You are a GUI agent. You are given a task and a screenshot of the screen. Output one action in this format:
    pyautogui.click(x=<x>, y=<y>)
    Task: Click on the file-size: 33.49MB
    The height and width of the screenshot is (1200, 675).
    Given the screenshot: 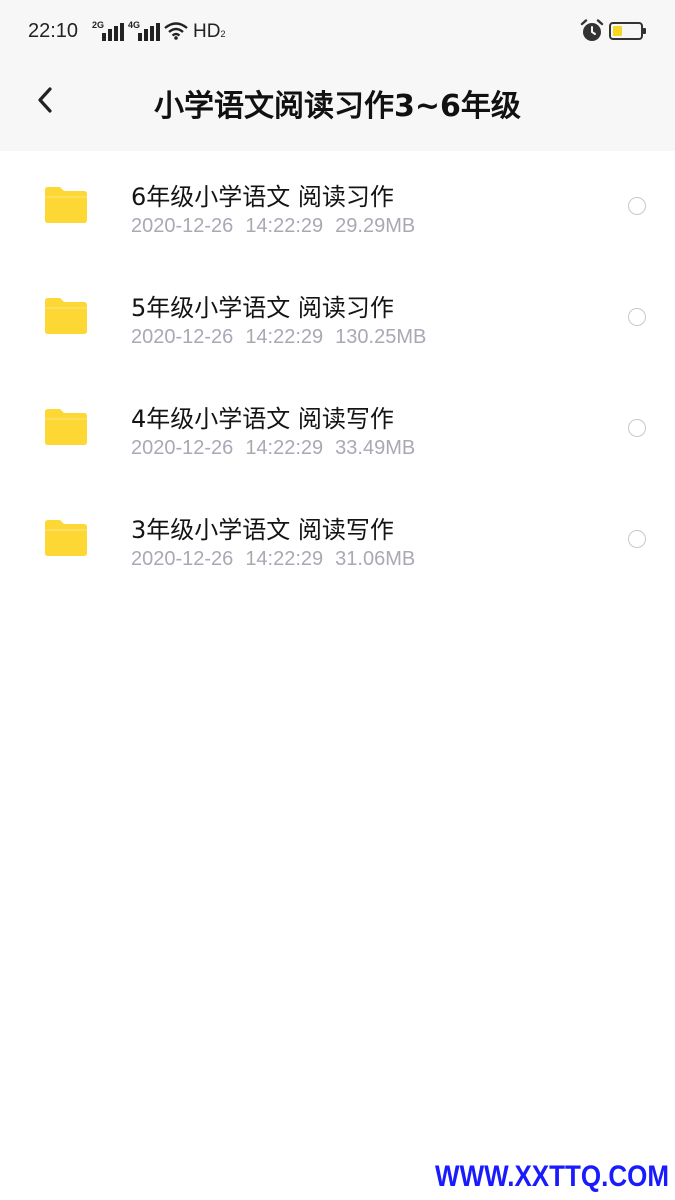 What is the action you would take?
    pyautogui.click(x=375, y=448)
    